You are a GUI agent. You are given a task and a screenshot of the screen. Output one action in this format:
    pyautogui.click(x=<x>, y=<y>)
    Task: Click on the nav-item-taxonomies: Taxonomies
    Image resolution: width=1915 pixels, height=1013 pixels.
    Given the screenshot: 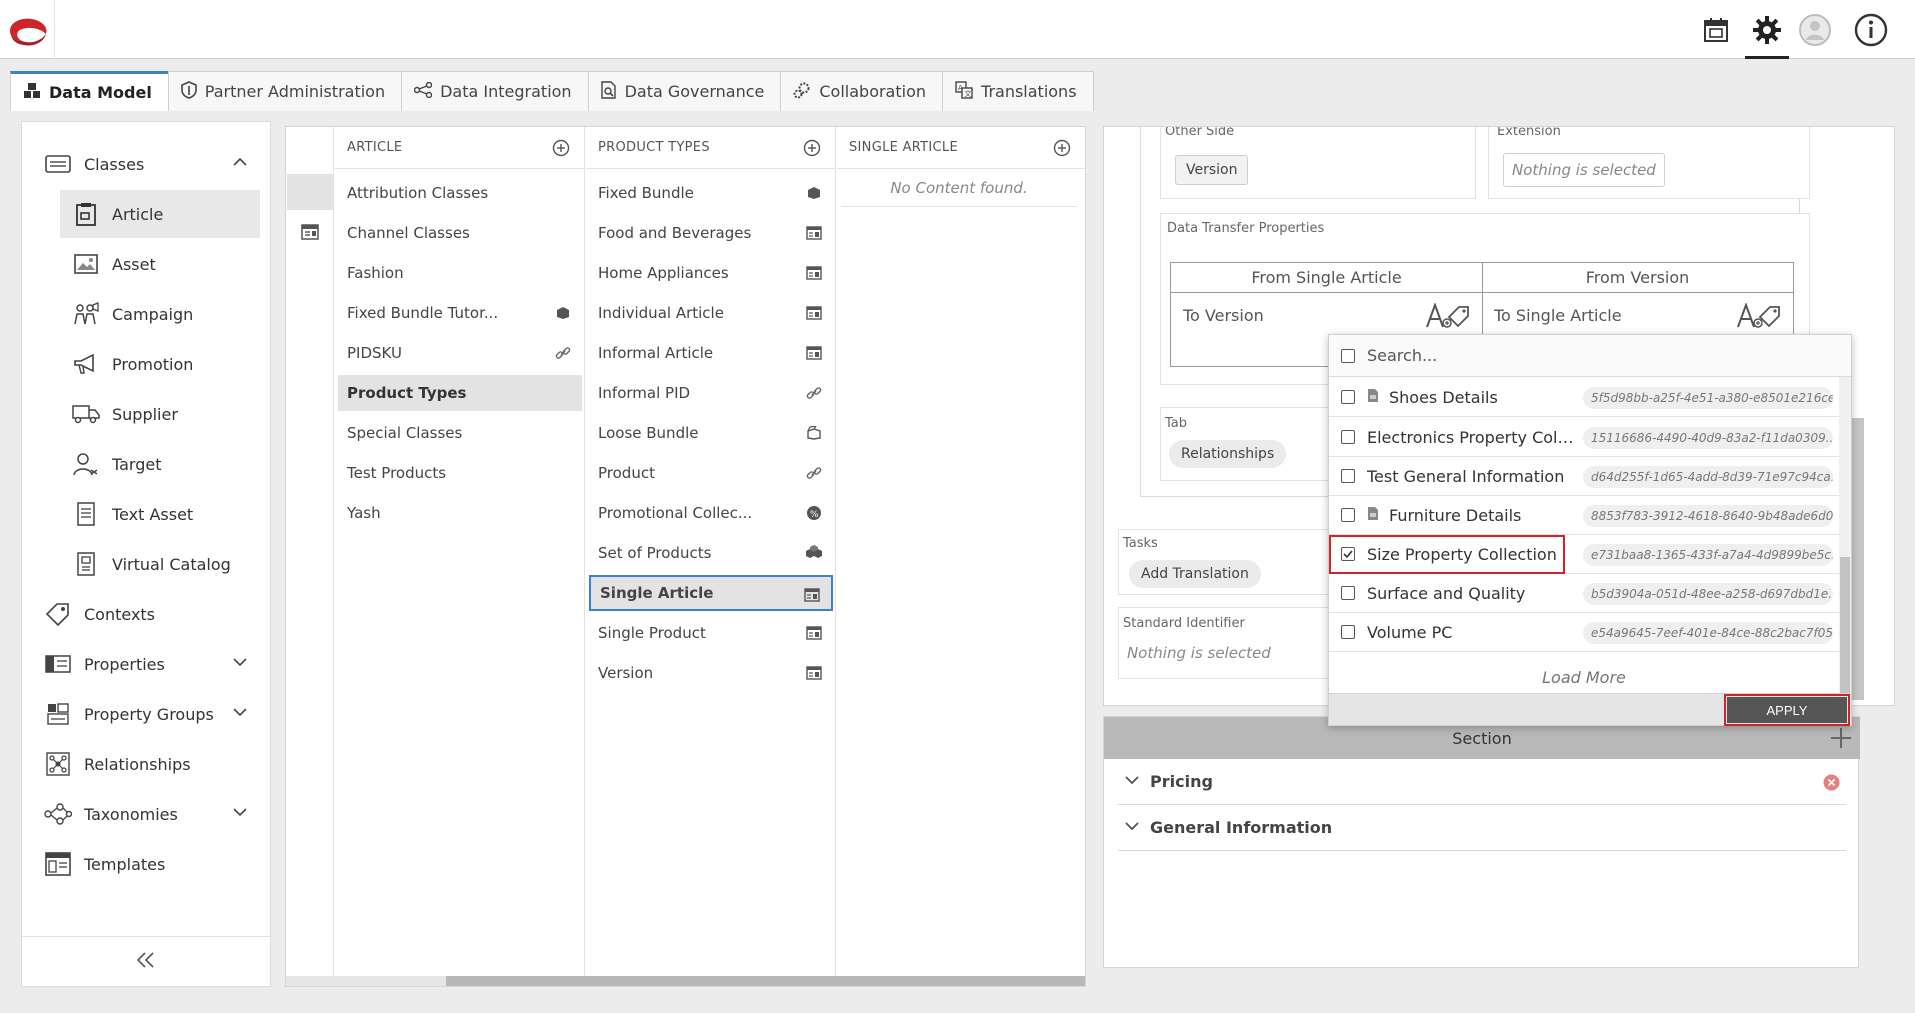 What is the action you would take?
    pyautogui.click(x=146, y=814)
    